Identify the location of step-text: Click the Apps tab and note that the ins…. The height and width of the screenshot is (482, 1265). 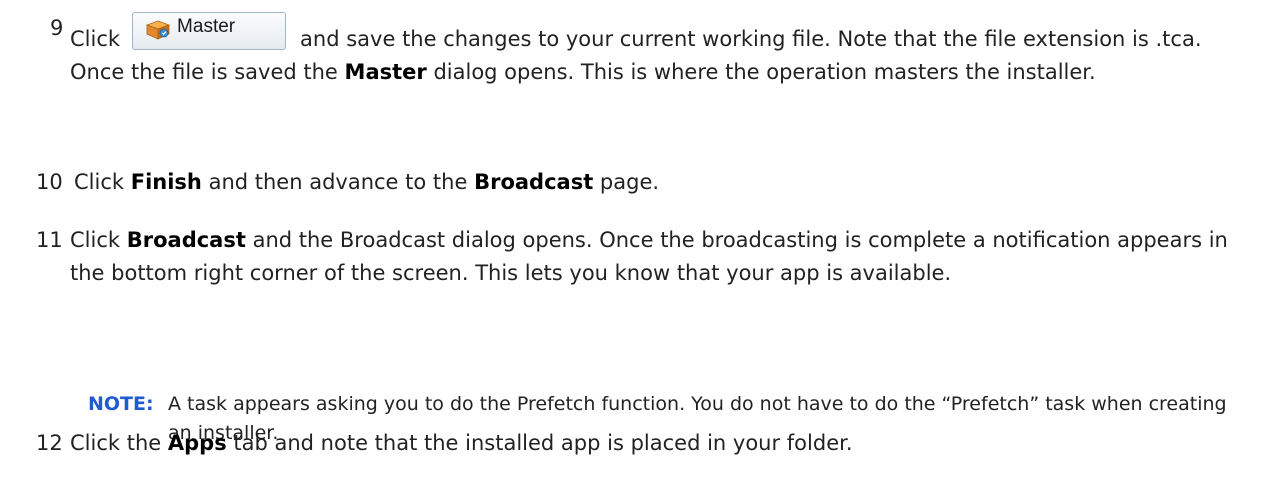
(660, 443).